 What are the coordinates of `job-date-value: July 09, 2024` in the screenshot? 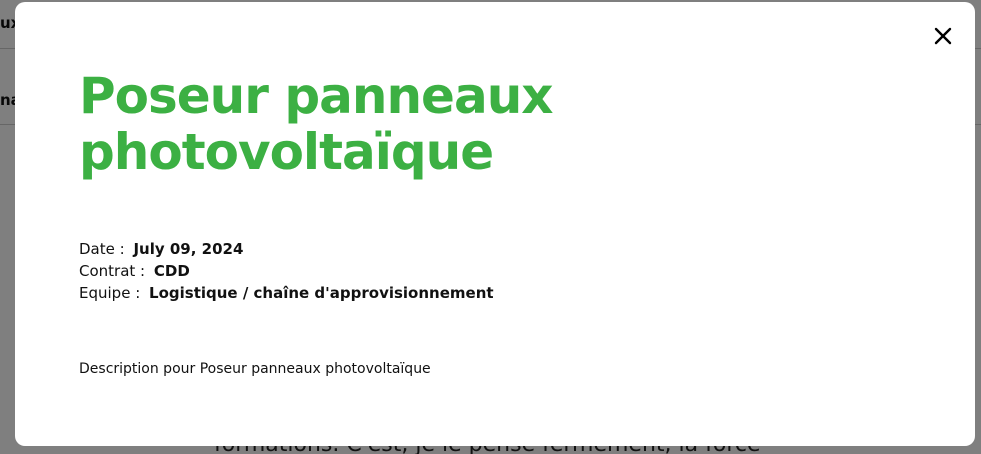 It's located at (188, 249).